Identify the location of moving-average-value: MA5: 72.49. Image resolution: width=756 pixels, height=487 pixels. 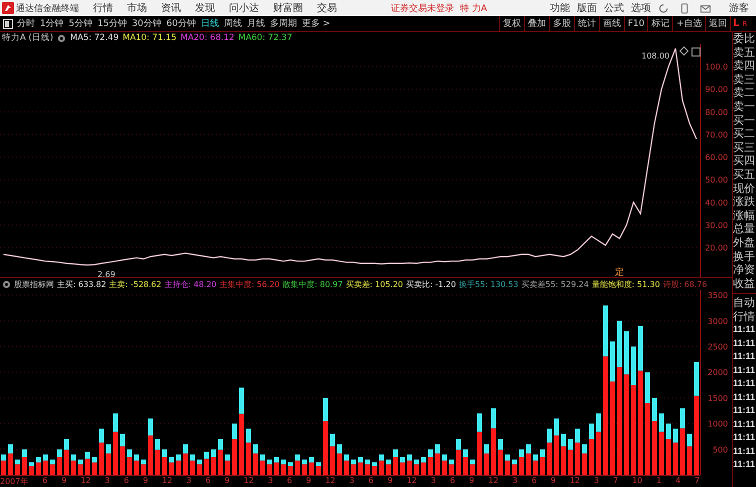
(94, 38).